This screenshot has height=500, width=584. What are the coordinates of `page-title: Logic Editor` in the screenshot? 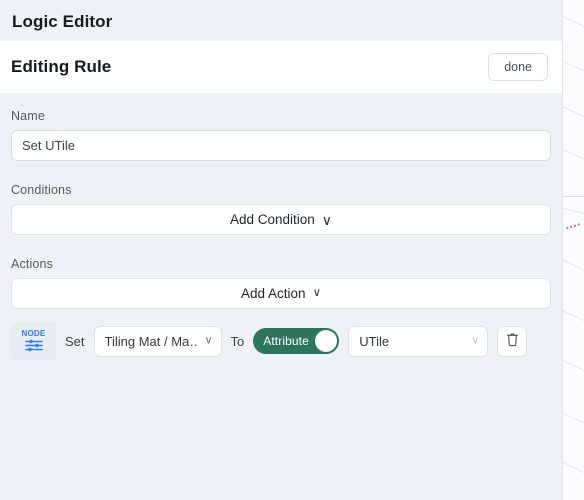 It's located at (62, 21).